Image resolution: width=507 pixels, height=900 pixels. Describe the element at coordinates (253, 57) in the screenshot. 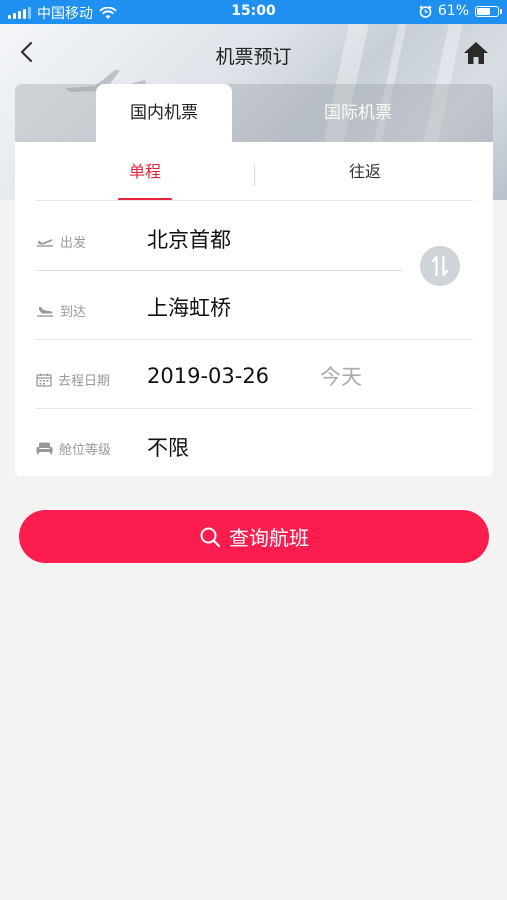

I see `page-title: 机票预订` at that location.